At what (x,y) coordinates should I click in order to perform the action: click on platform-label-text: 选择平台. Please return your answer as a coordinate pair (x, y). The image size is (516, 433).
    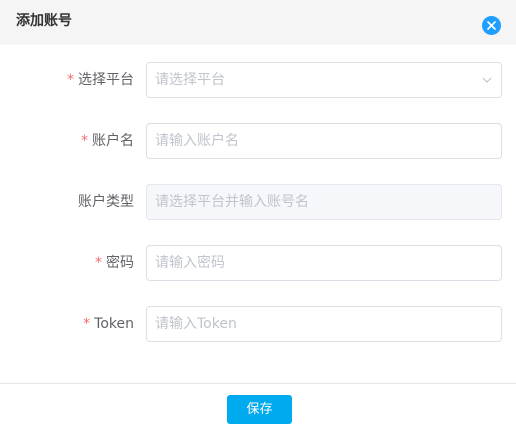
    Looking at the image, I should click on (106, 80).